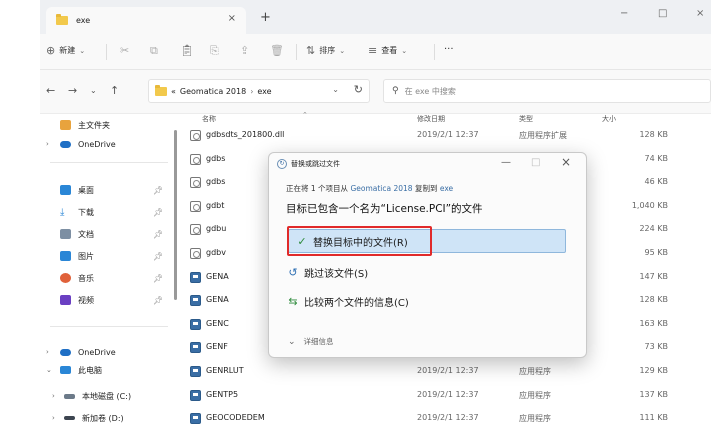 This screenshot has height=435, width=711. What do you see at coordinates (543, 135) in the screenshot?
I see `file-type: 应用程序扩展` at bounding box center [543, 135].